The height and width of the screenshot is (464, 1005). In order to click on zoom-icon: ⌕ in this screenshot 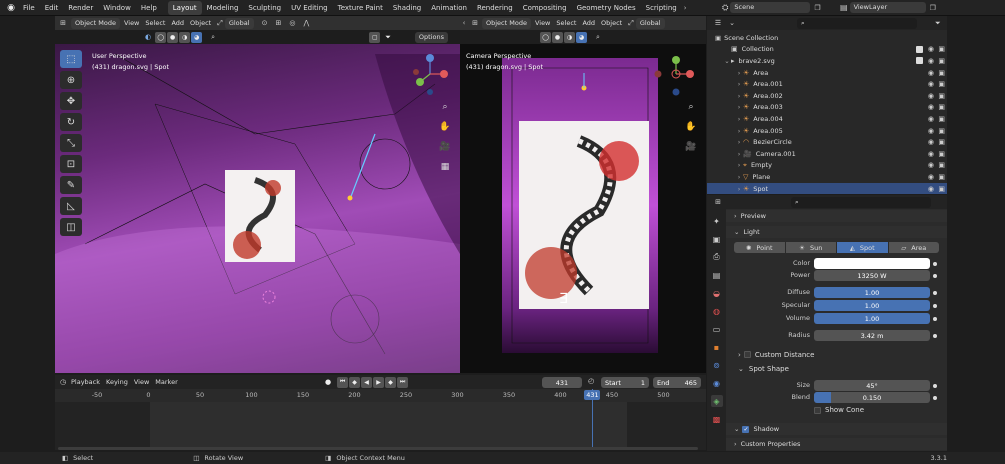, I will do `click(691, 107)`.